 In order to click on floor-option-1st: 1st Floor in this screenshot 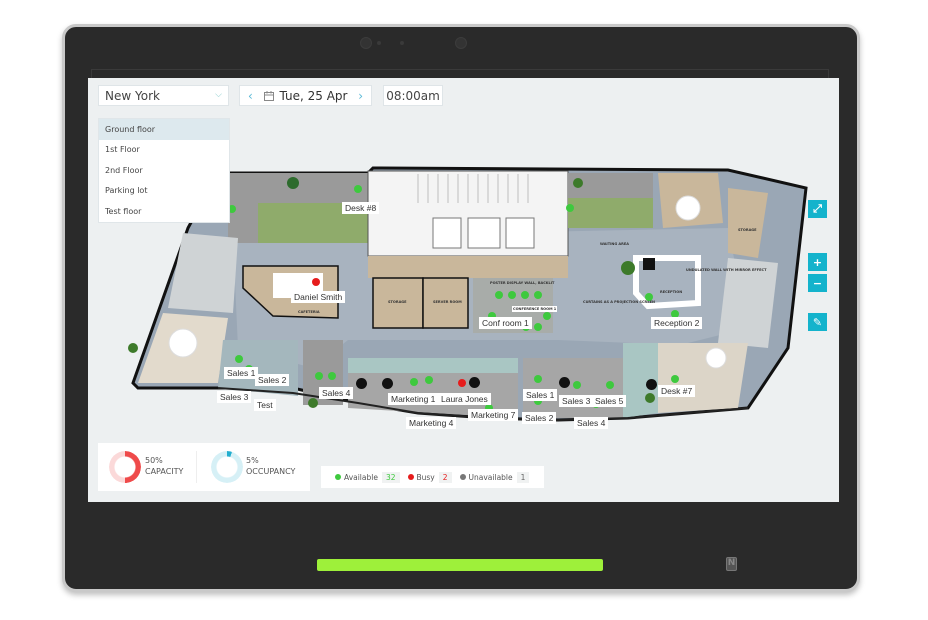, I will do `click(164, 150)`.